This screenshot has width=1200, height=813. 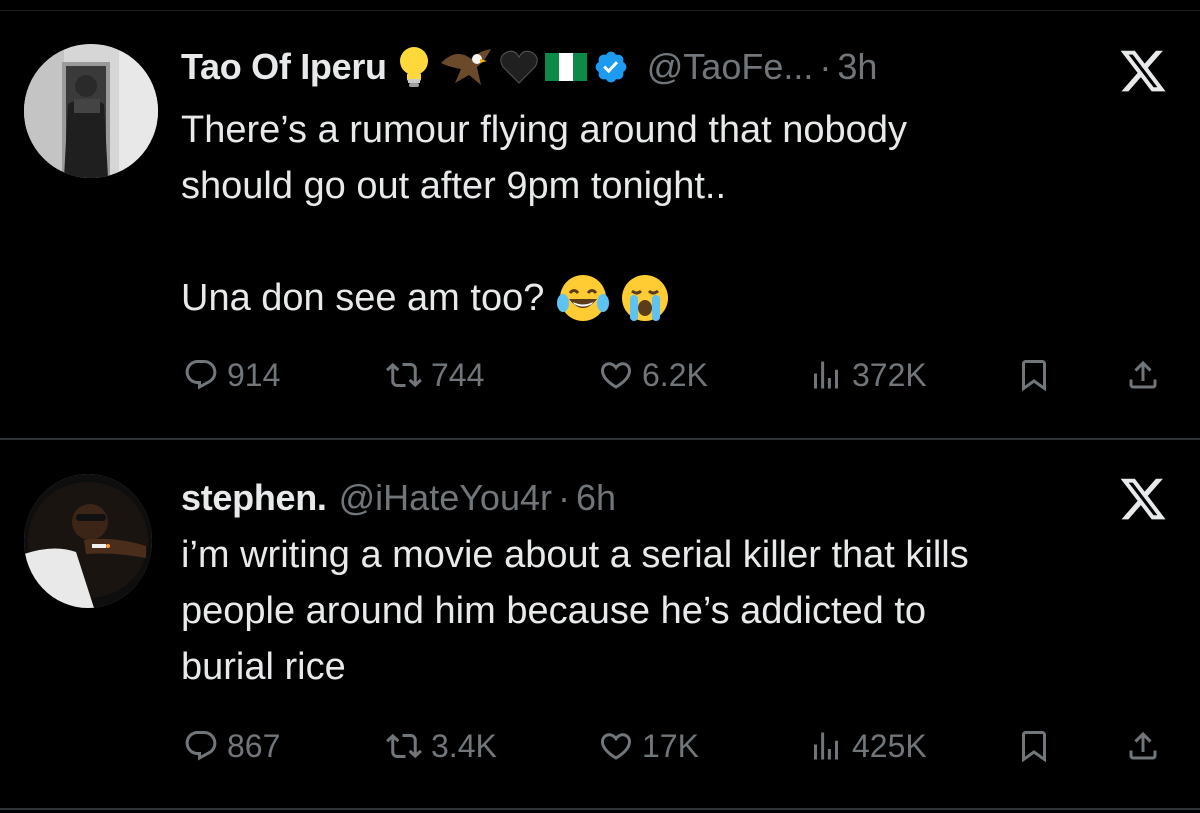 I want to click on display-name: Tao Of Iperu, so click(x=284, y=67).